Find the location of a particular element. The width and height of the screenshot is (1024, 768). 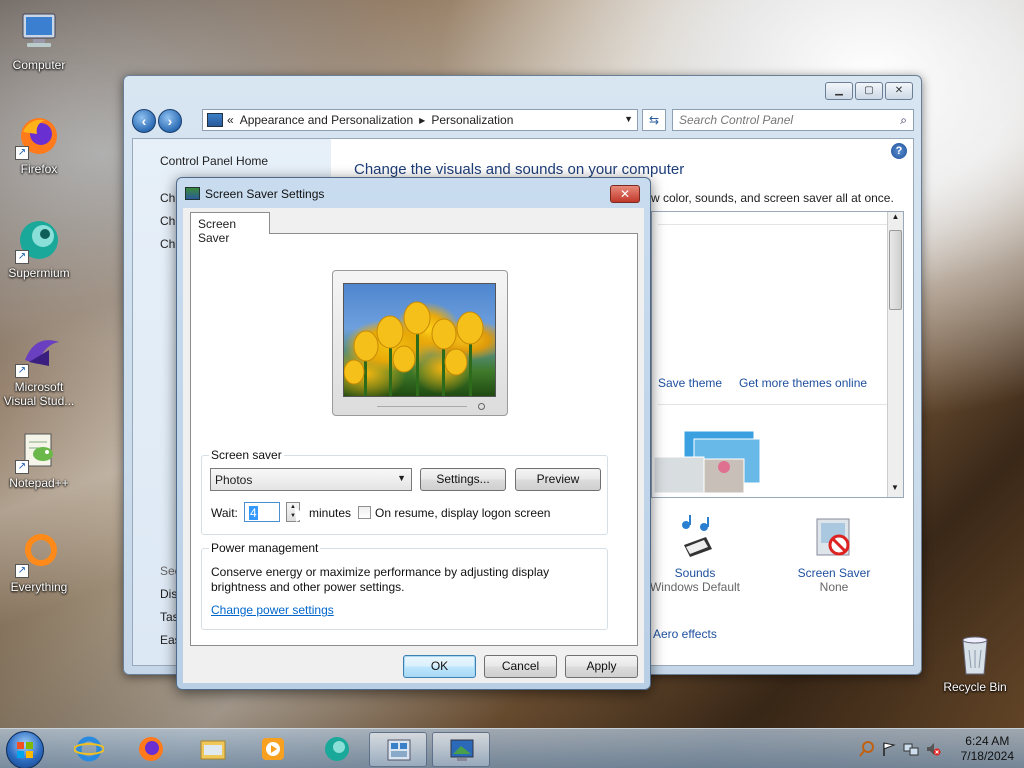

maximize-button: ▢ is located at coordinates (869, 91).